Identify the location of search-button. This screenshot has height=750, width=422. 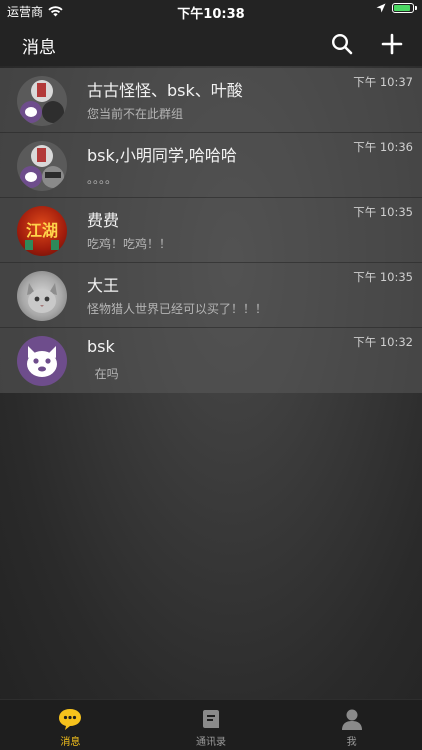
(342, 44).